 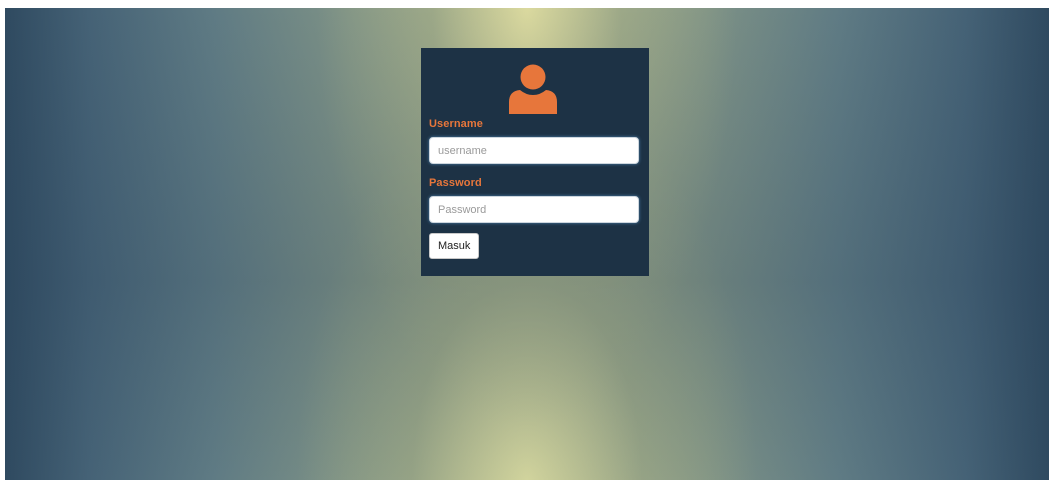 I want to click on user-icon, so click(x=533, y=89).